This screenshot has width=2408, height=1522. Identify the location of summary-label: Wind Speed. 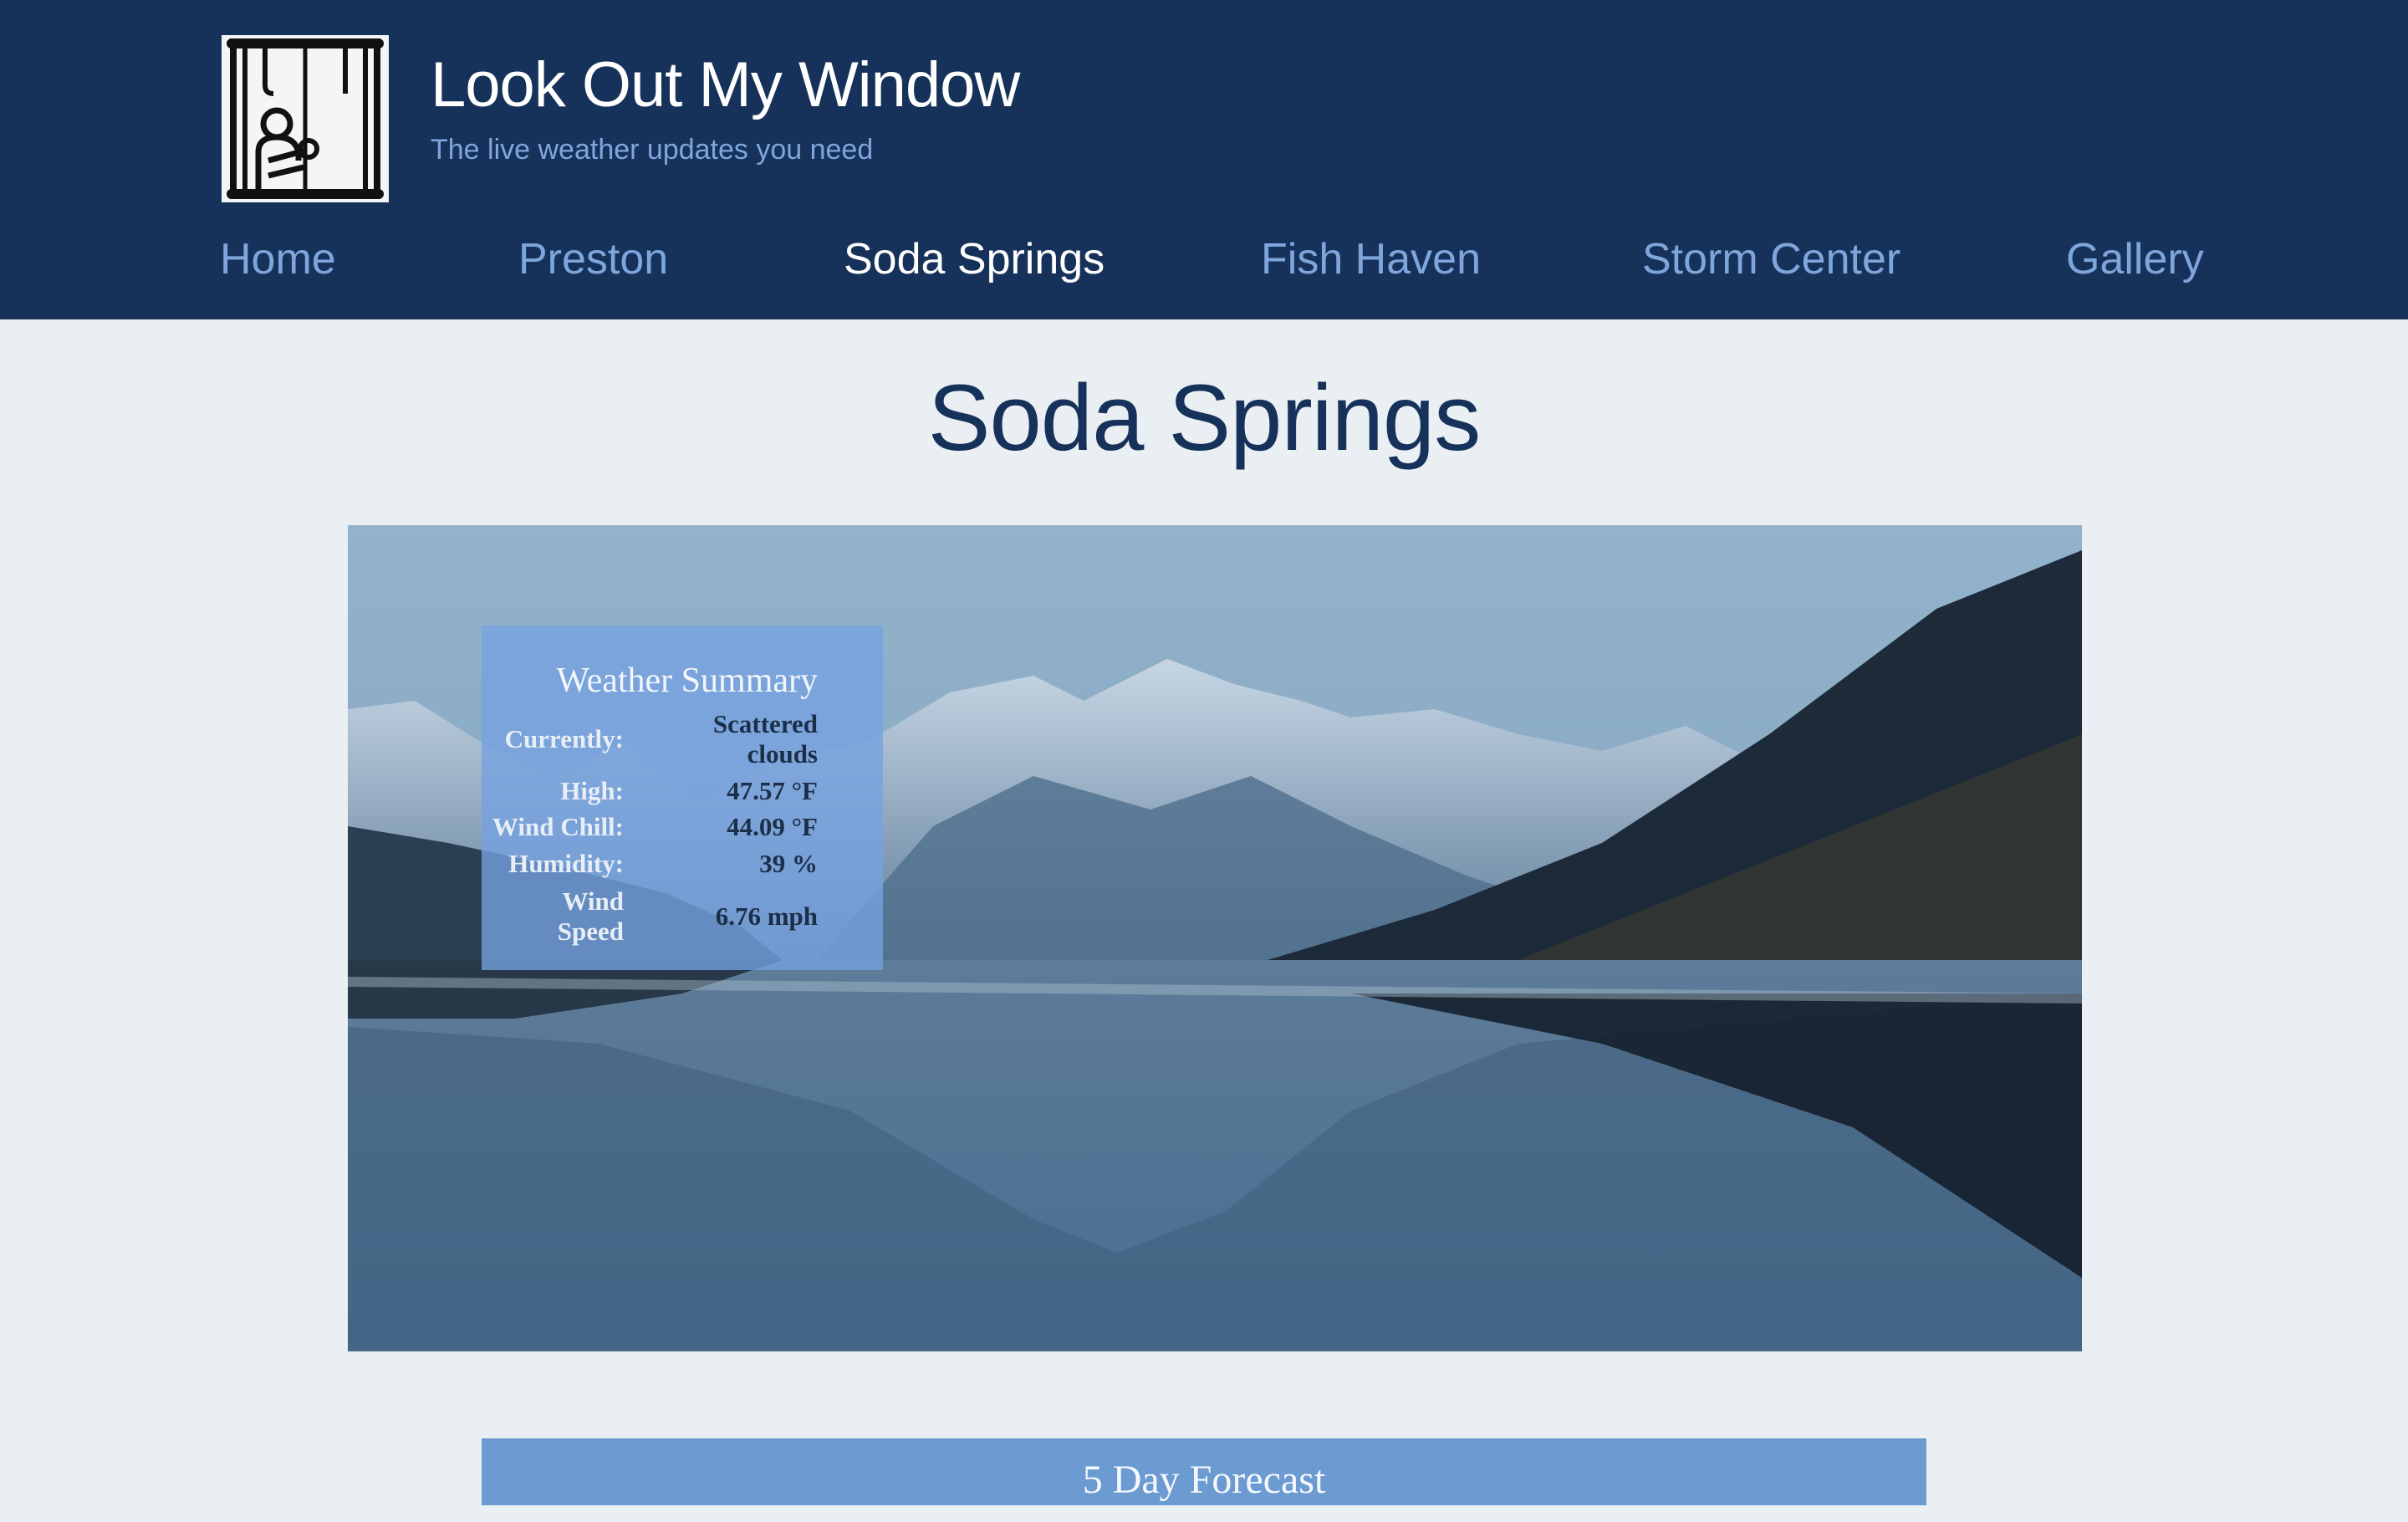
(591, 916).